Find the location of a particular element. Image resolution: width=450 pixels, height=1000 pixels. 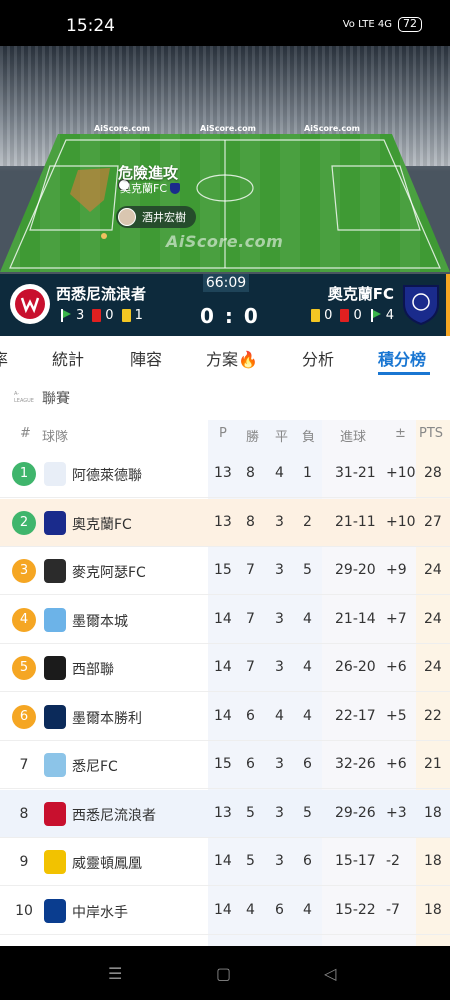

cell-diff: -7 is located at coordinates (393, 909).